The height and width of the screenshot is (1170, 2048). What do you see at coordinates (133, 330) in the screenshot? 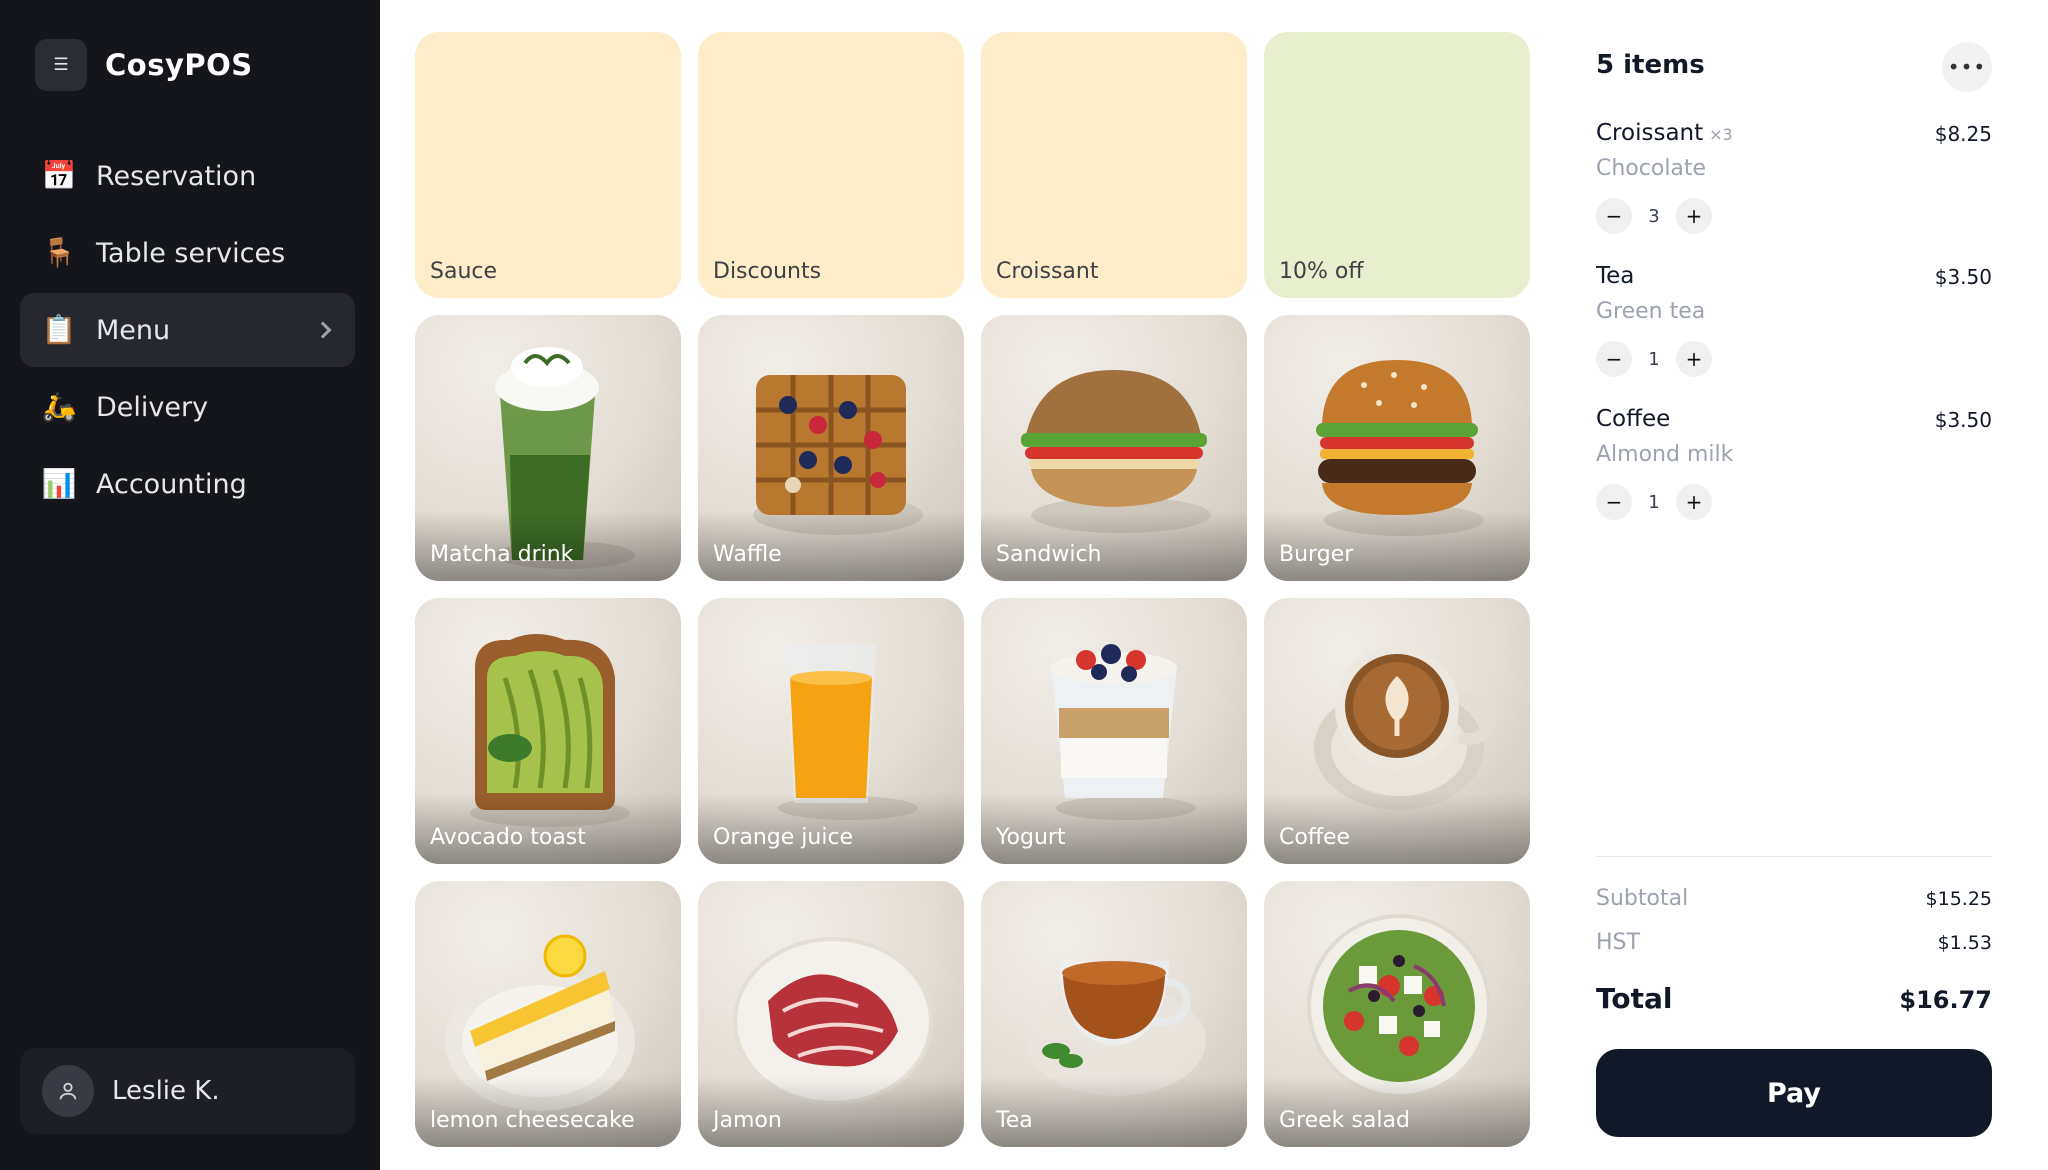
I see `sidebar-item-label: Menu` at bounding box center [133, 330].